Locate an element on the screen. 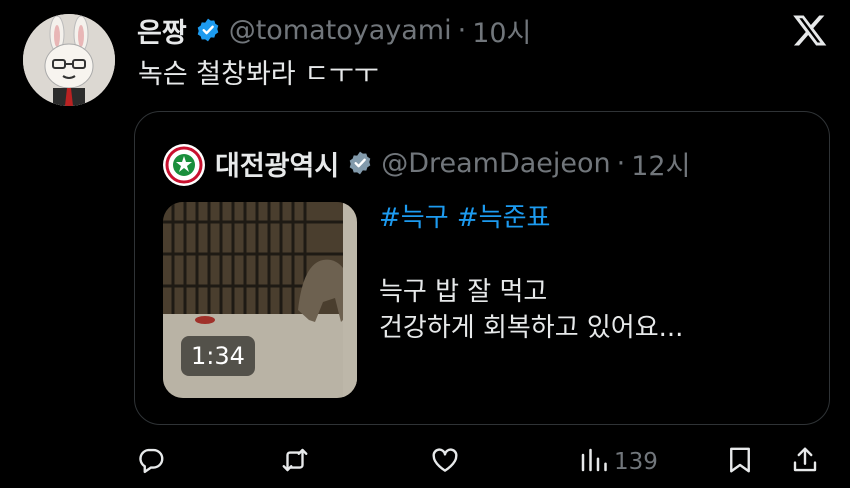  bookmark-button is located at coordinates (740, 462).